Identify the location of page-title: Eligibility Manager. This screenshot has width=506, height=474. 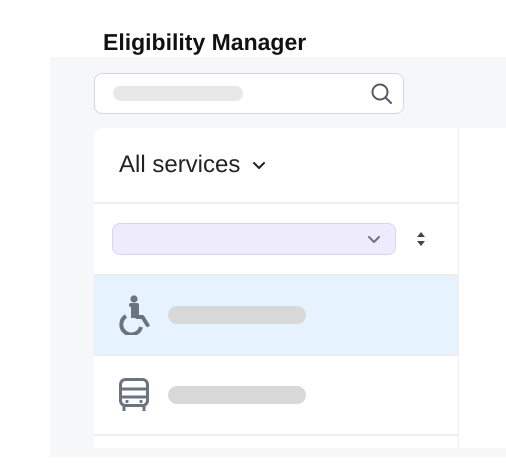
(205, 42).